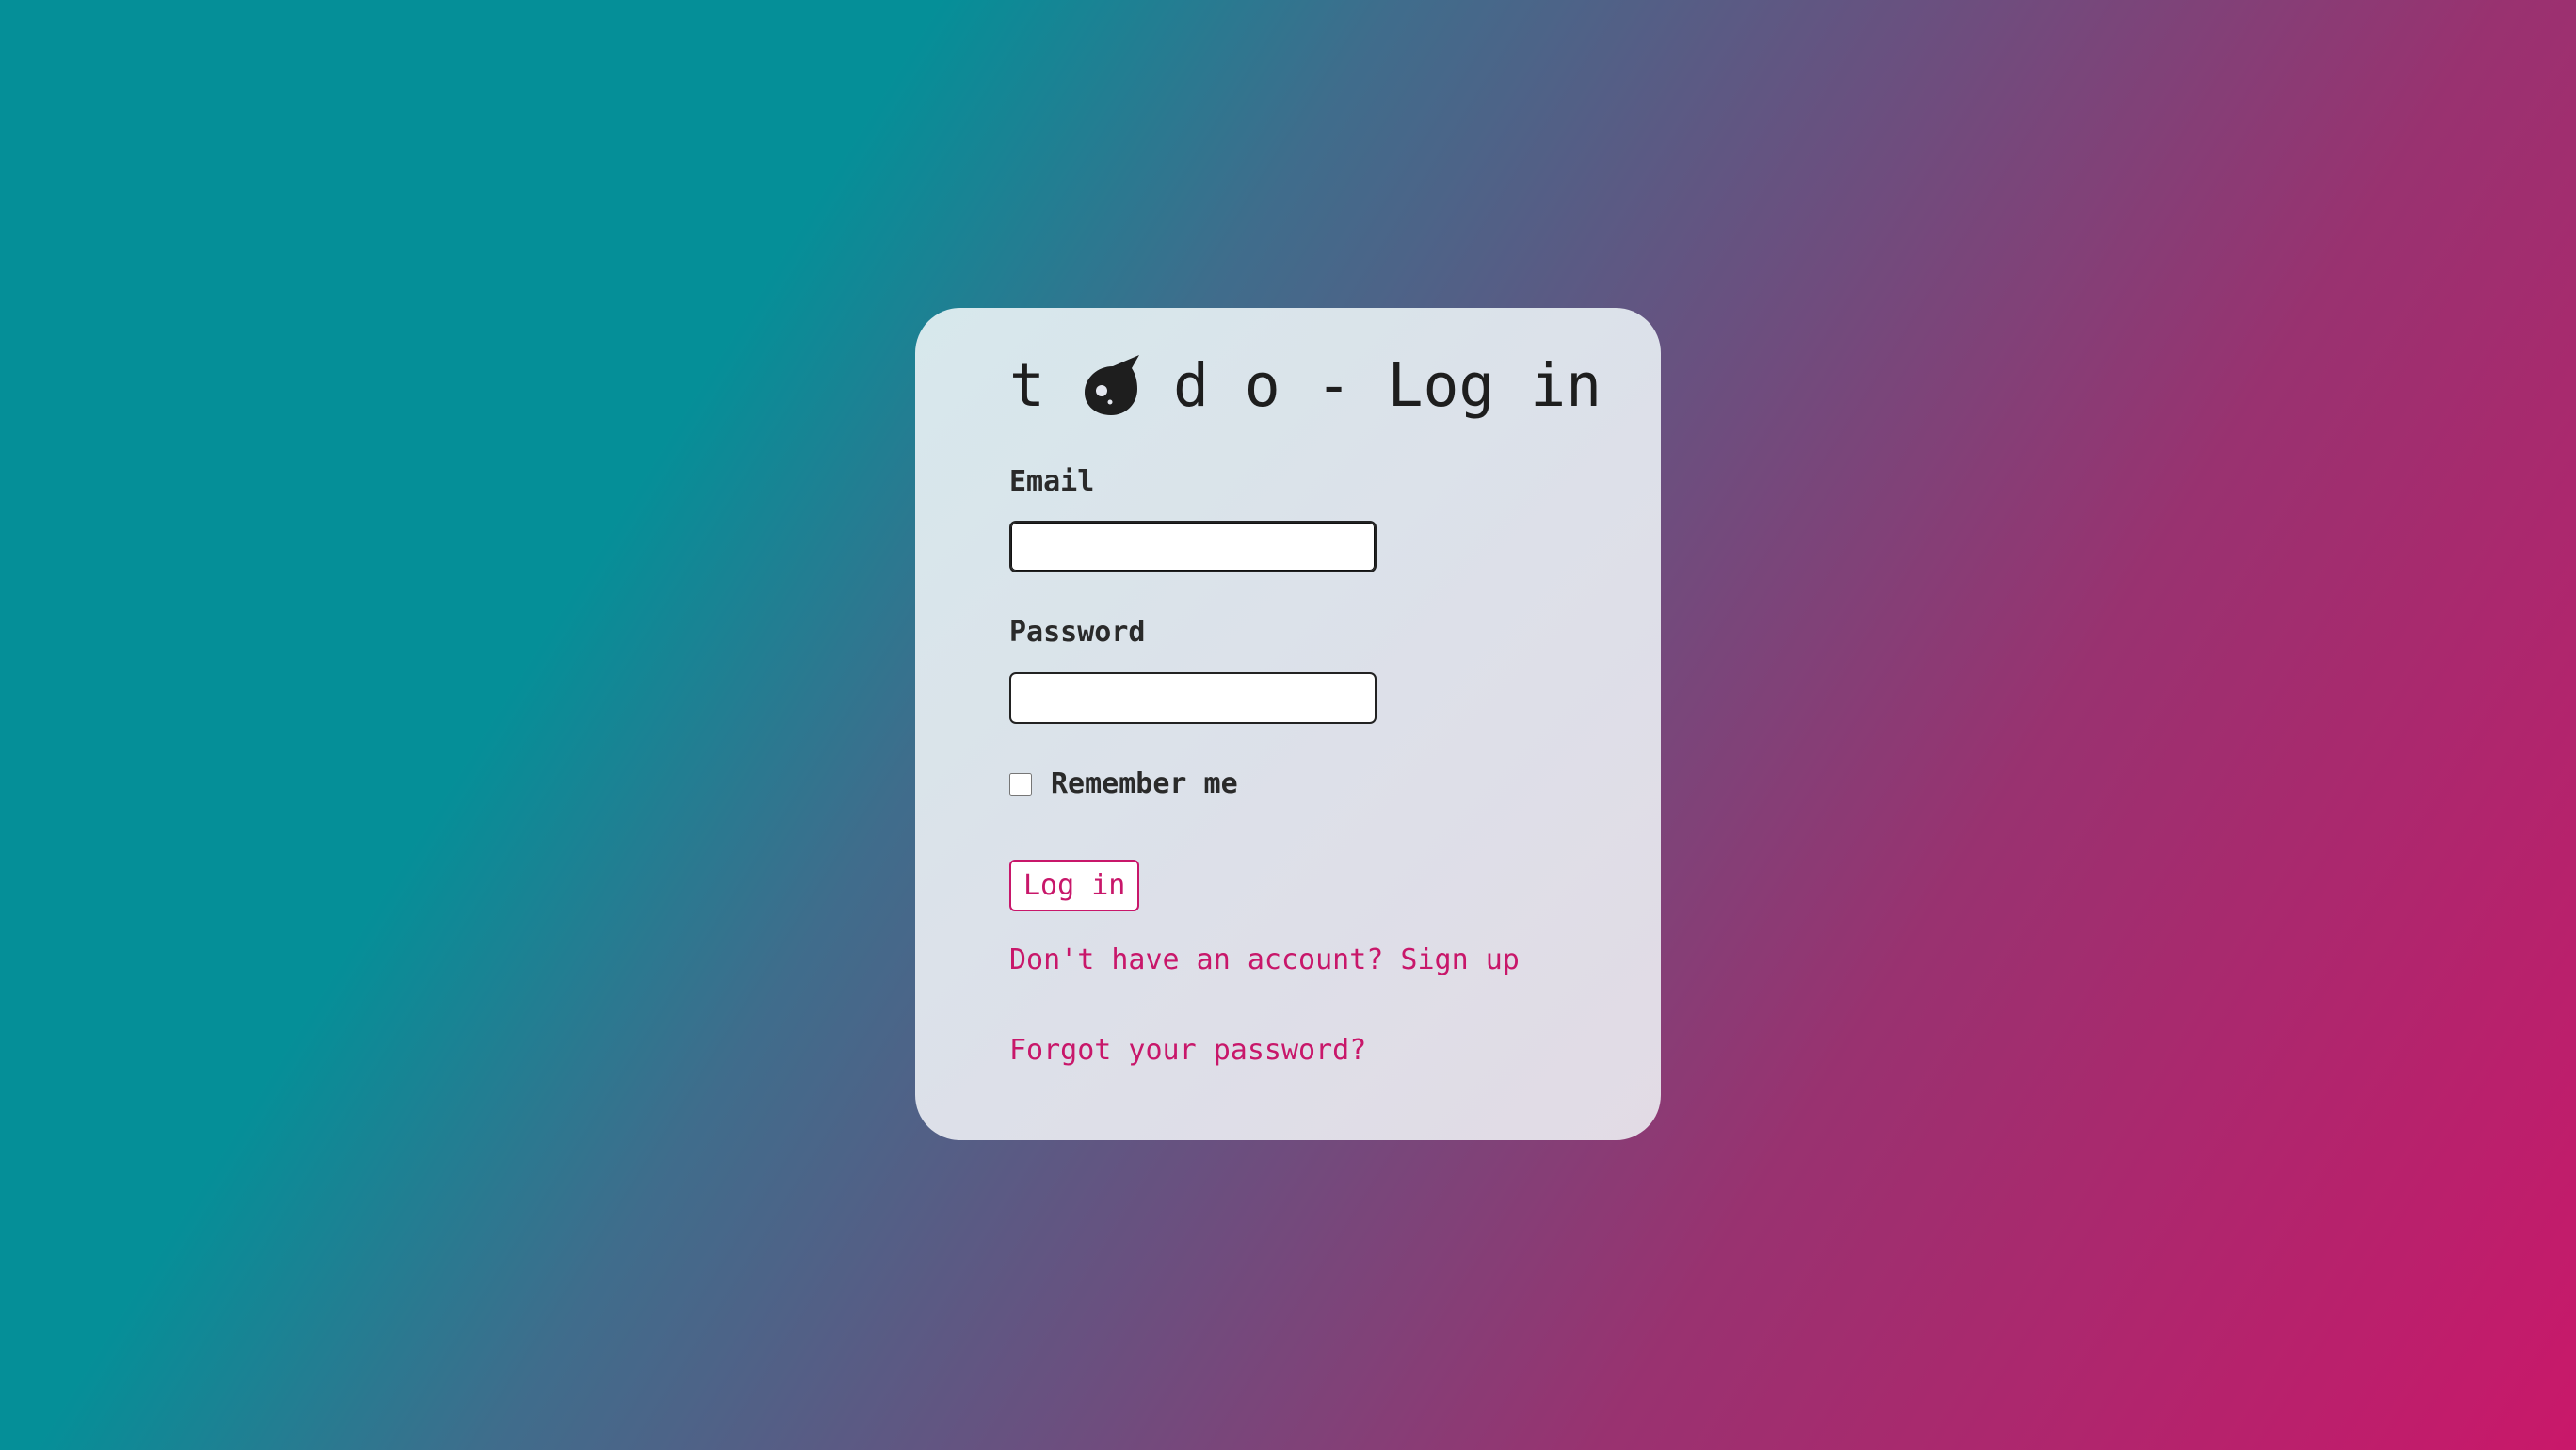  Describe the element at coordinates (1187, 1050) in the screenshot. I see `forgot-password-link: Forgot your password?` at that location.